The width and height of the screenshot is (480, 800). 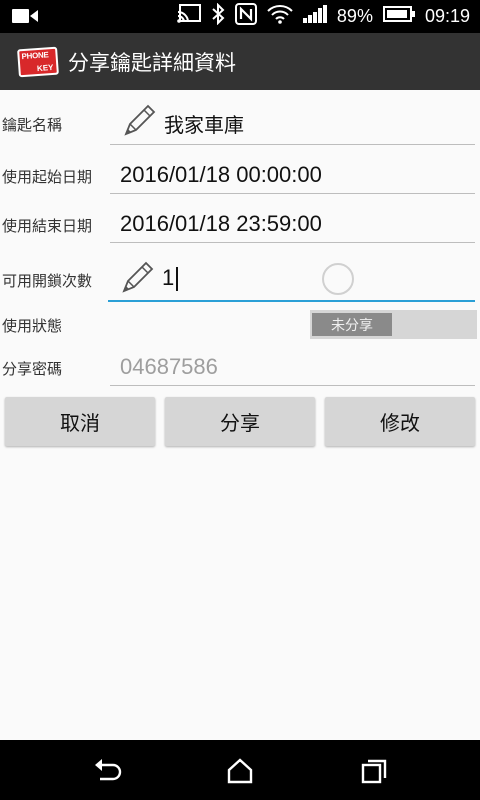 I want to click on end-date-label: 使用結束日期, so click(x=47, y=226).